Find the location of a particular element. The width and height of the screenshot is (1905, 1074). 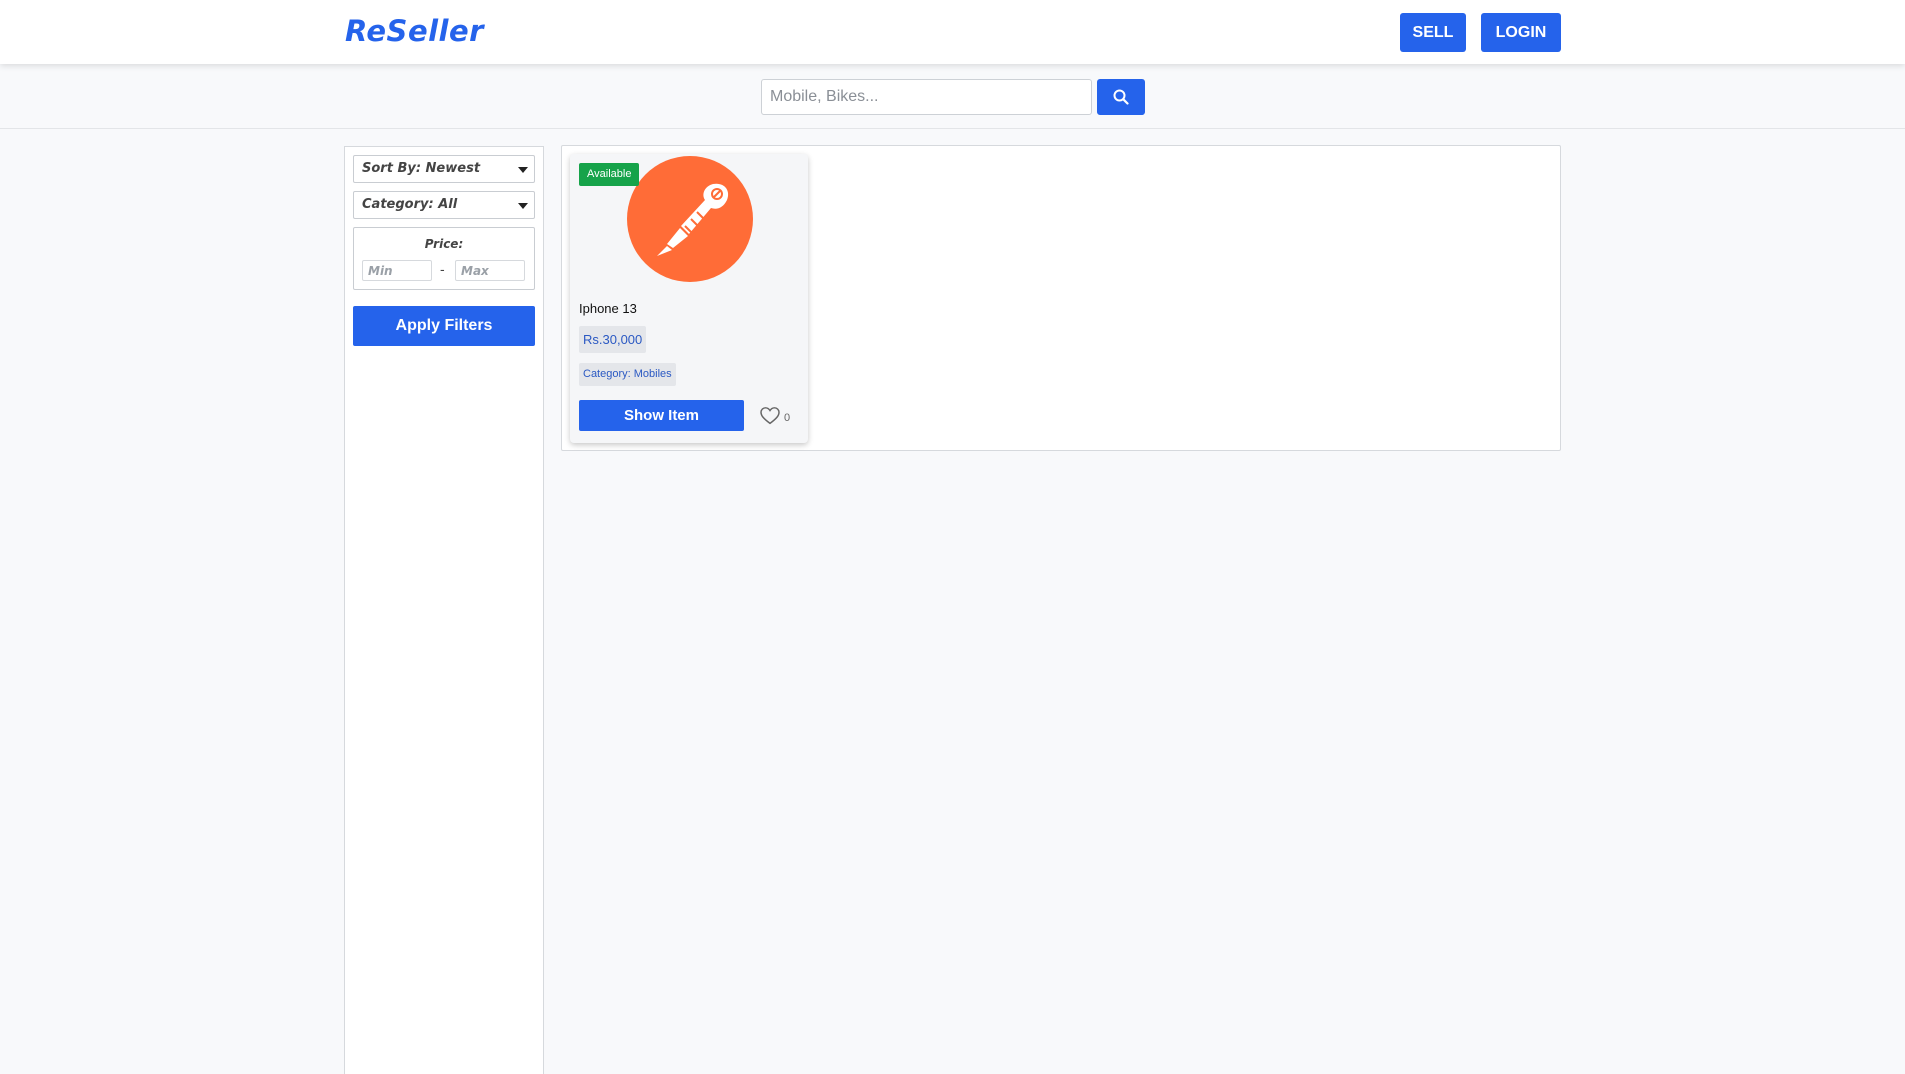

price-label: Price: is located at coordinates (444, 244).